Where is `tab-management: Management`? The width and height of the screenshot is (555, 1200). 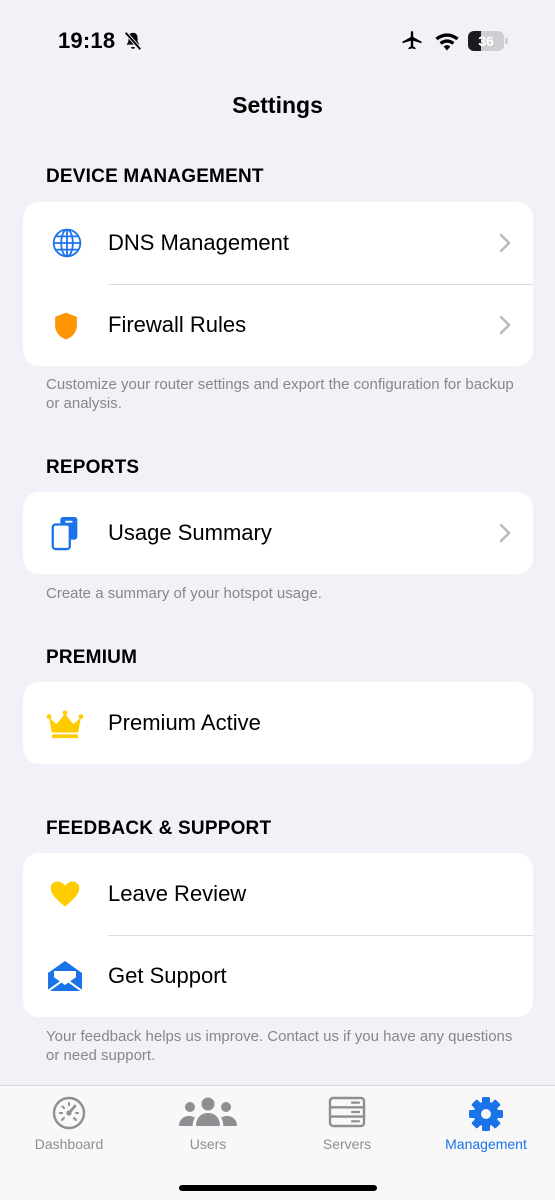
tab-management: Management is located at coordinates (486, 1126).